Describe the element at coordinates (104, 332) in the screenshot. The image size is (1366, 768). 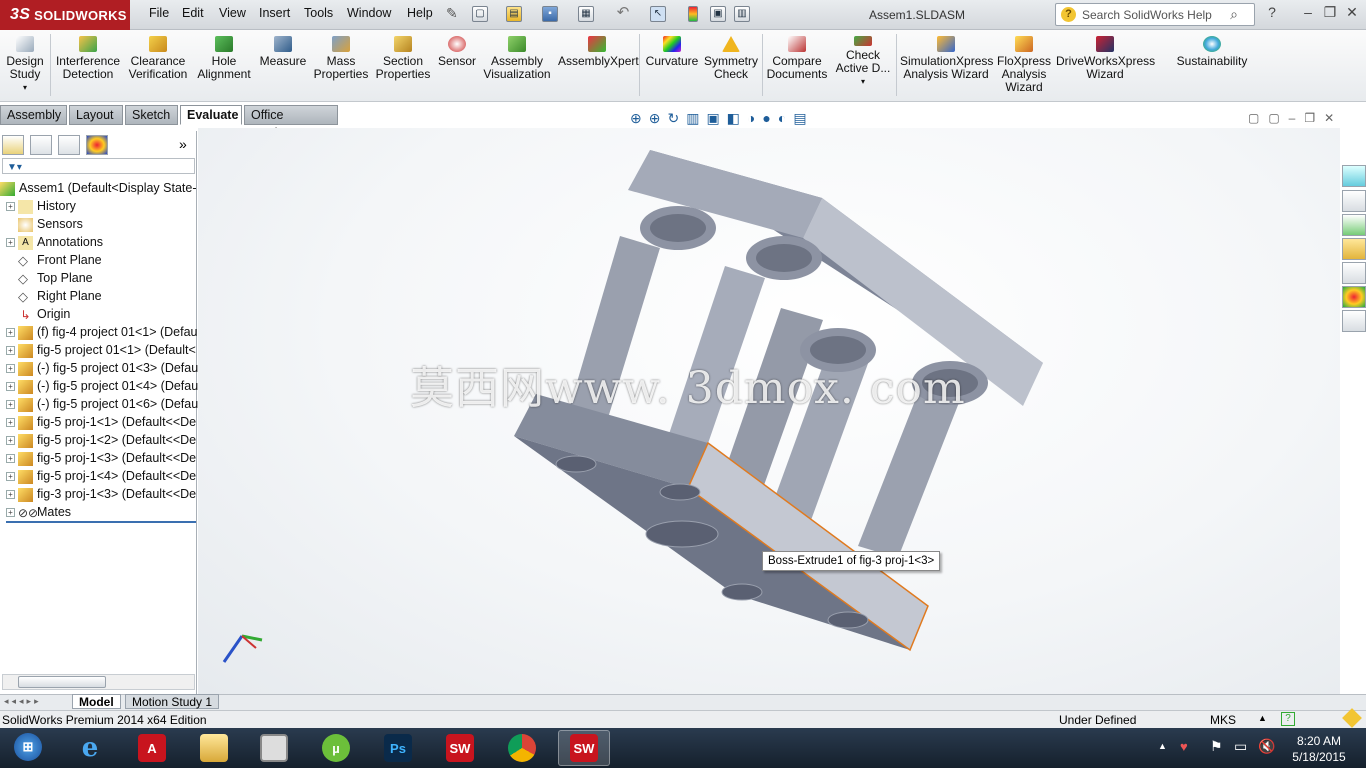
I see `tree-item-component: + (f) fig-4 project 01<1> (Defau` at that location.